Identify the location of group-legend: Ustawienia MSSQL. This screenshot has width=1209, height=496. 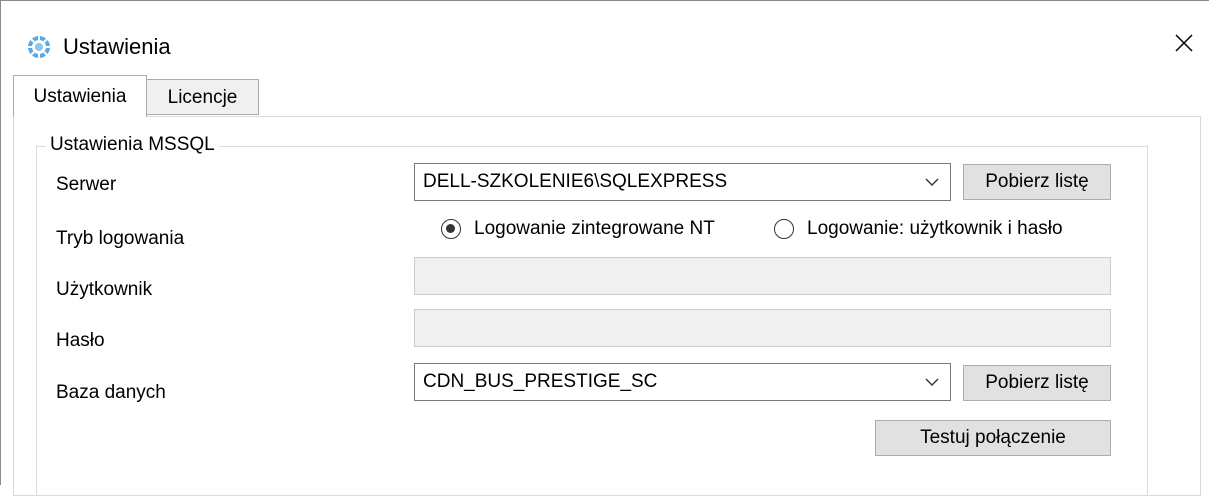
(132, 145).